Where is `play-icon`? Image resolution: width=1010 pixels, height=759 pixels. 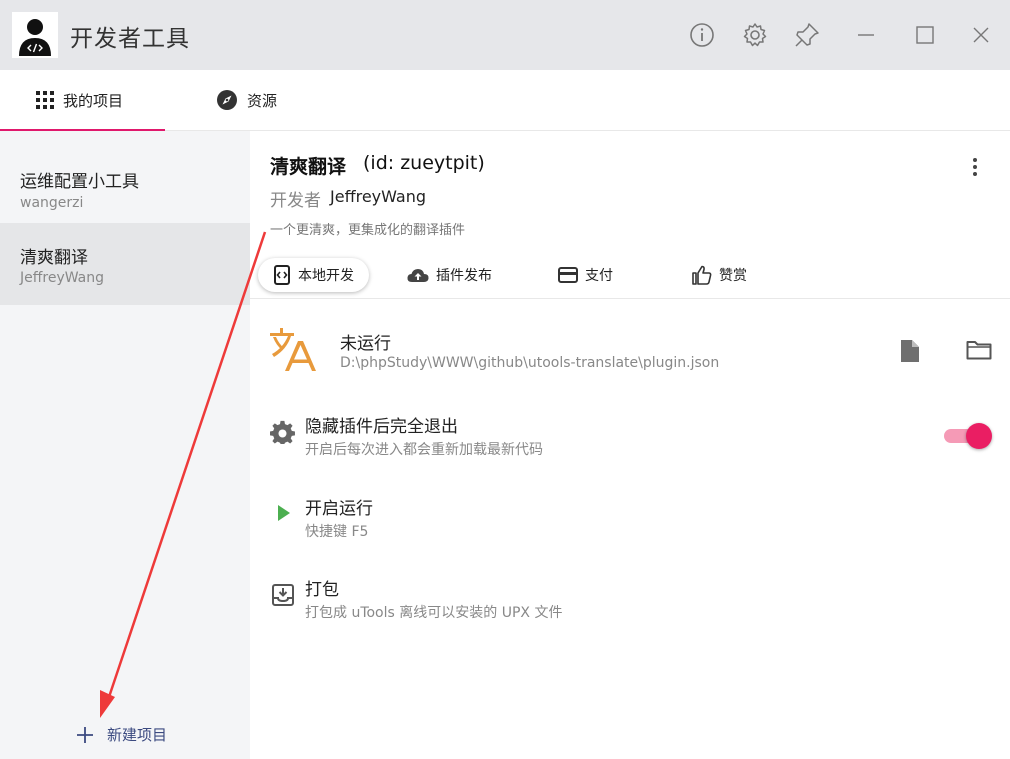 play-icon is located at coordinates (289, 517).